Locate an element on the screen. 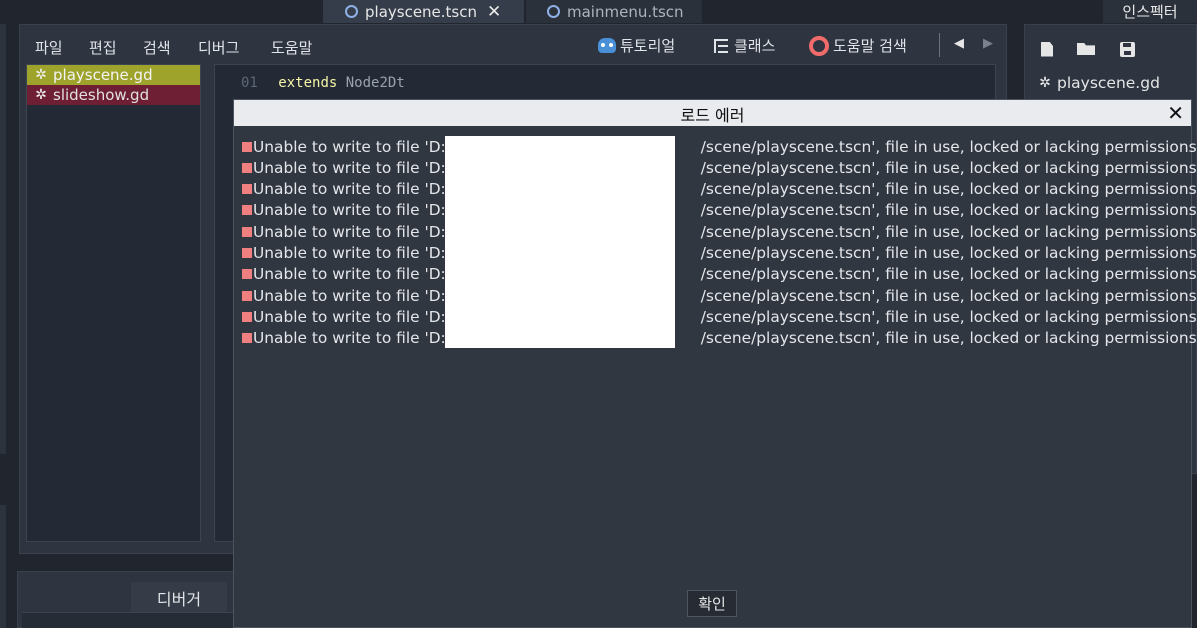 The image size is (1197, 628). code-keyword: extends is located at coordinates (308, 83).